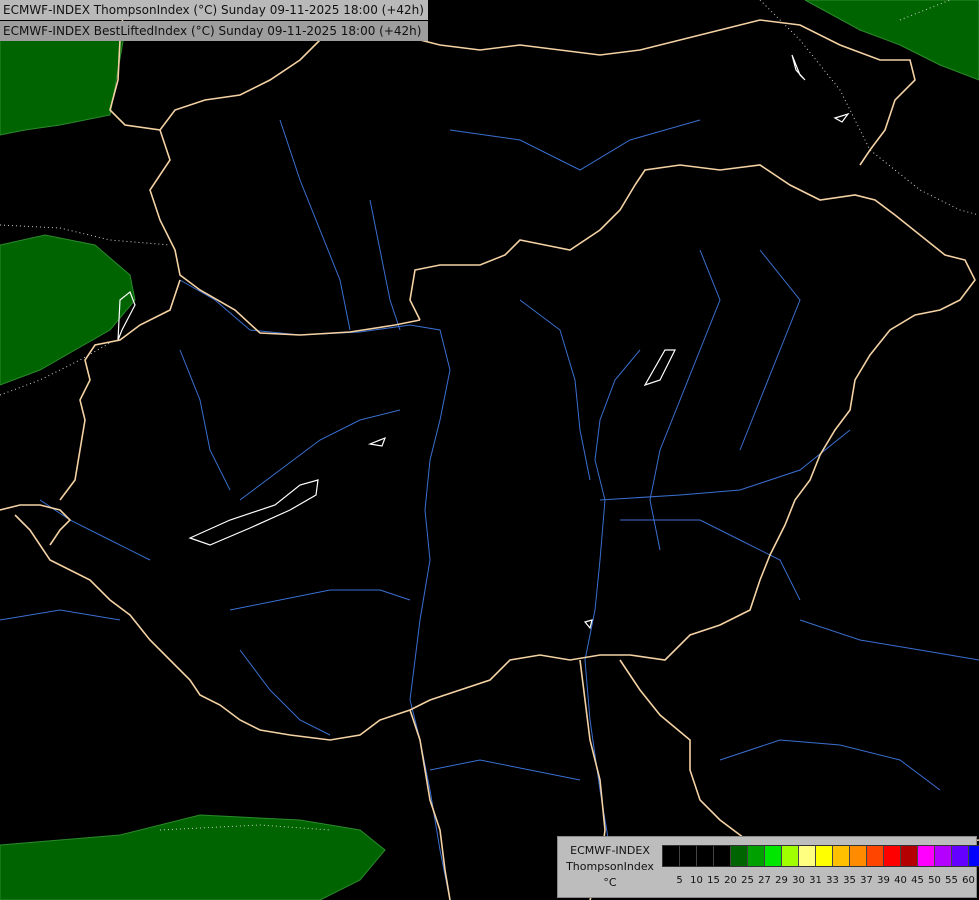 Image resolution: width=979 pixels, height=900 pixels. What do you see at coordinates (781, 880) in the screenshot?
I see `legend-tick-label: 29` at bounding box center [781, 880].